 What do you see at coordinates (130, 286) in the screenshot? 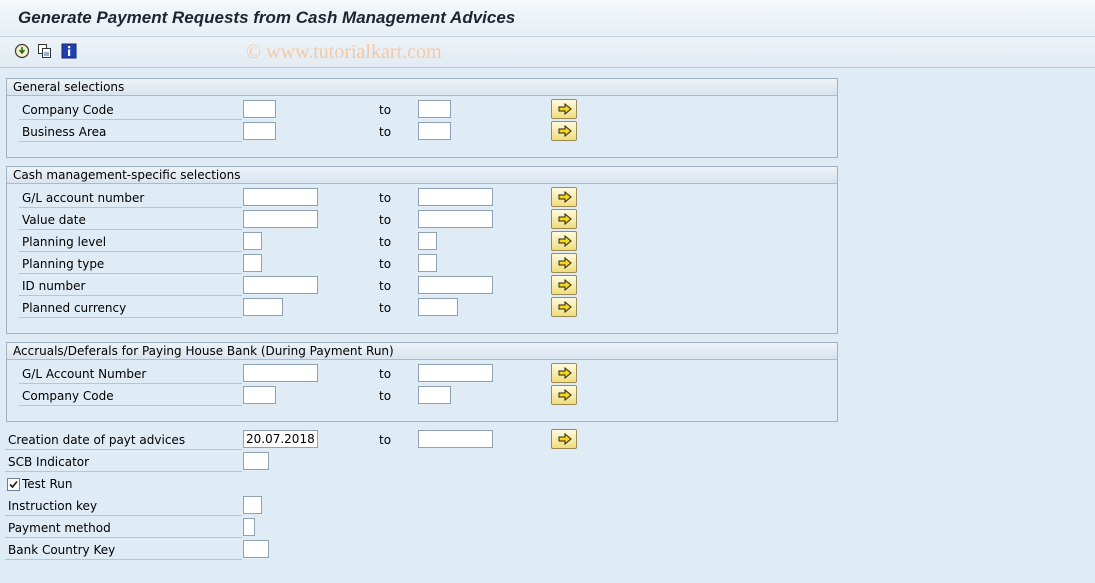
I see `id-number-label: ID number` at bounding box center [130, 286].